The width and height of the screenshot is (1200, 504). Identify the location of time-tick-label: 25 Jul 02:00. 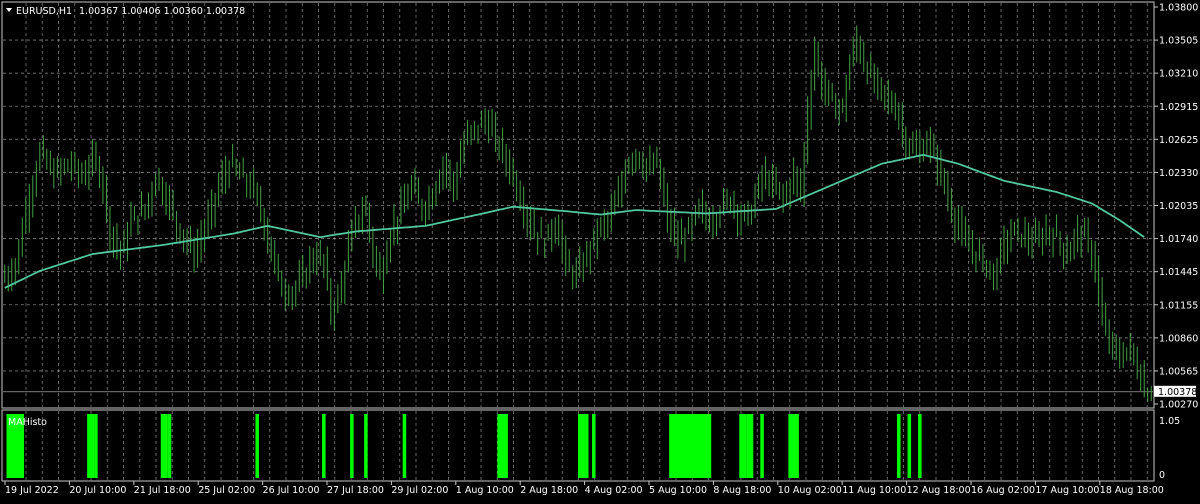
(226, 490).